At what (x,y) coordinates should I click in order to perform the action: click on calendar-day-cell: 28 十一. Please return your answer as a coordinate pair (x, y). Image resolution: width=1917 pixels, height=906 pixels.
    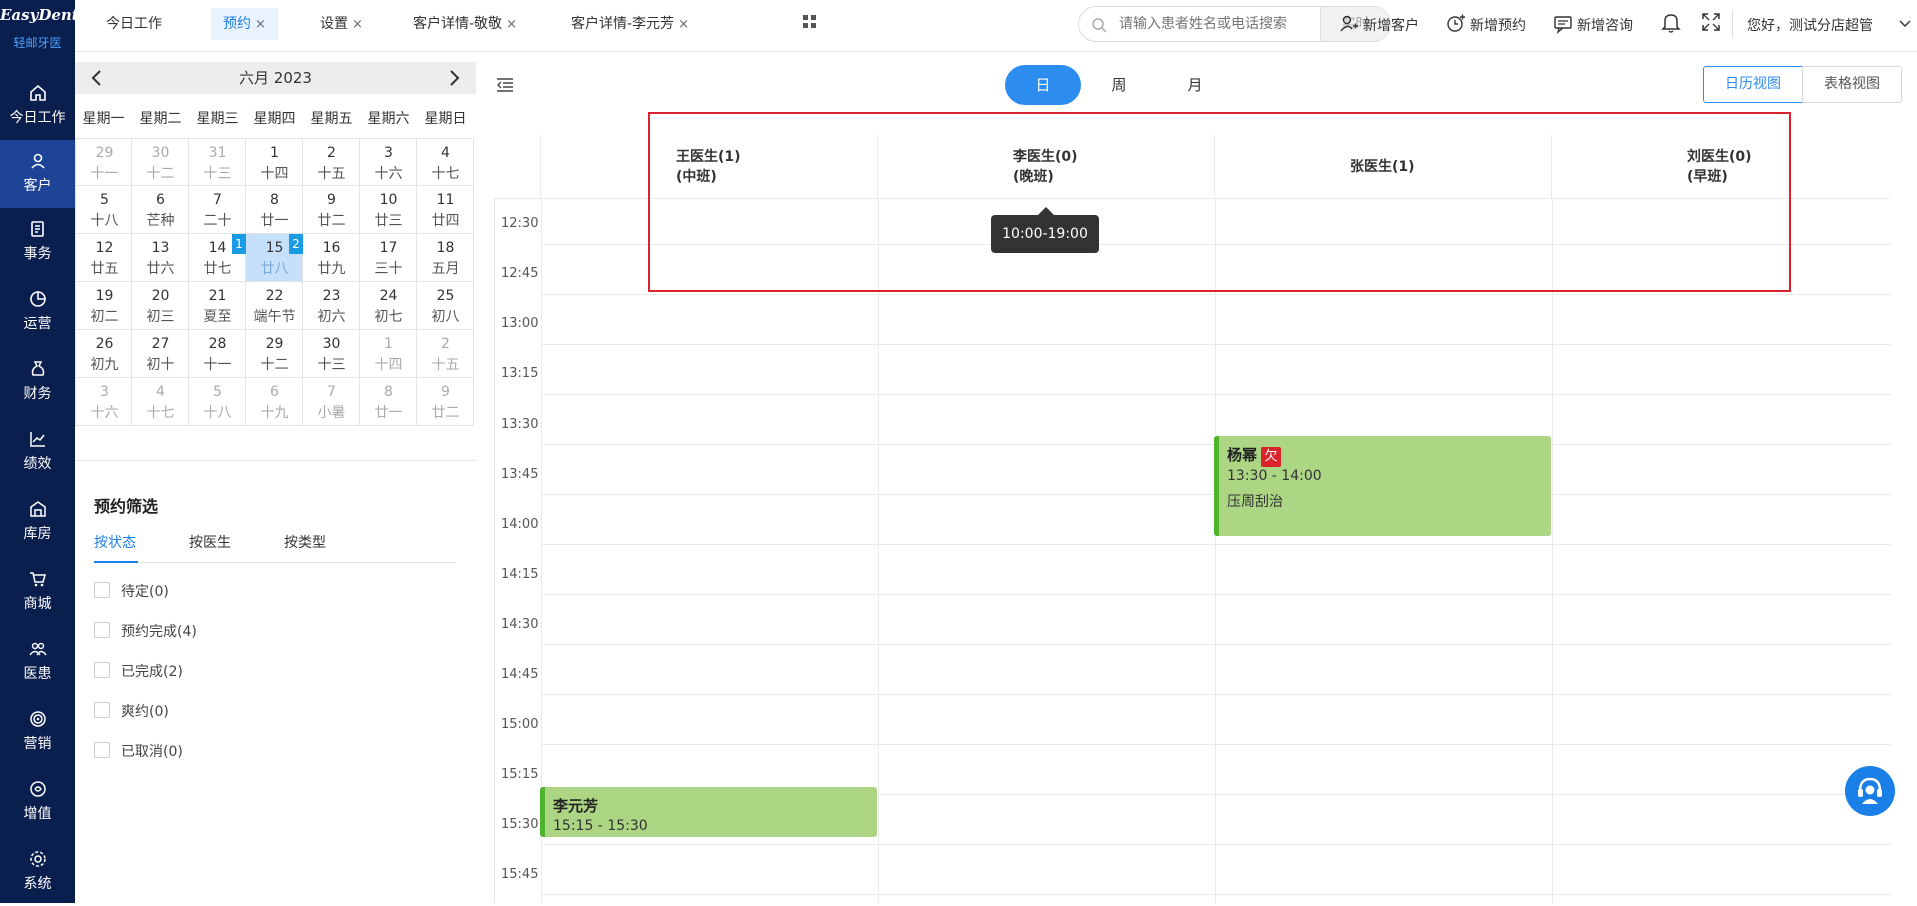
    Looking at the image, I should click on (217, 354).